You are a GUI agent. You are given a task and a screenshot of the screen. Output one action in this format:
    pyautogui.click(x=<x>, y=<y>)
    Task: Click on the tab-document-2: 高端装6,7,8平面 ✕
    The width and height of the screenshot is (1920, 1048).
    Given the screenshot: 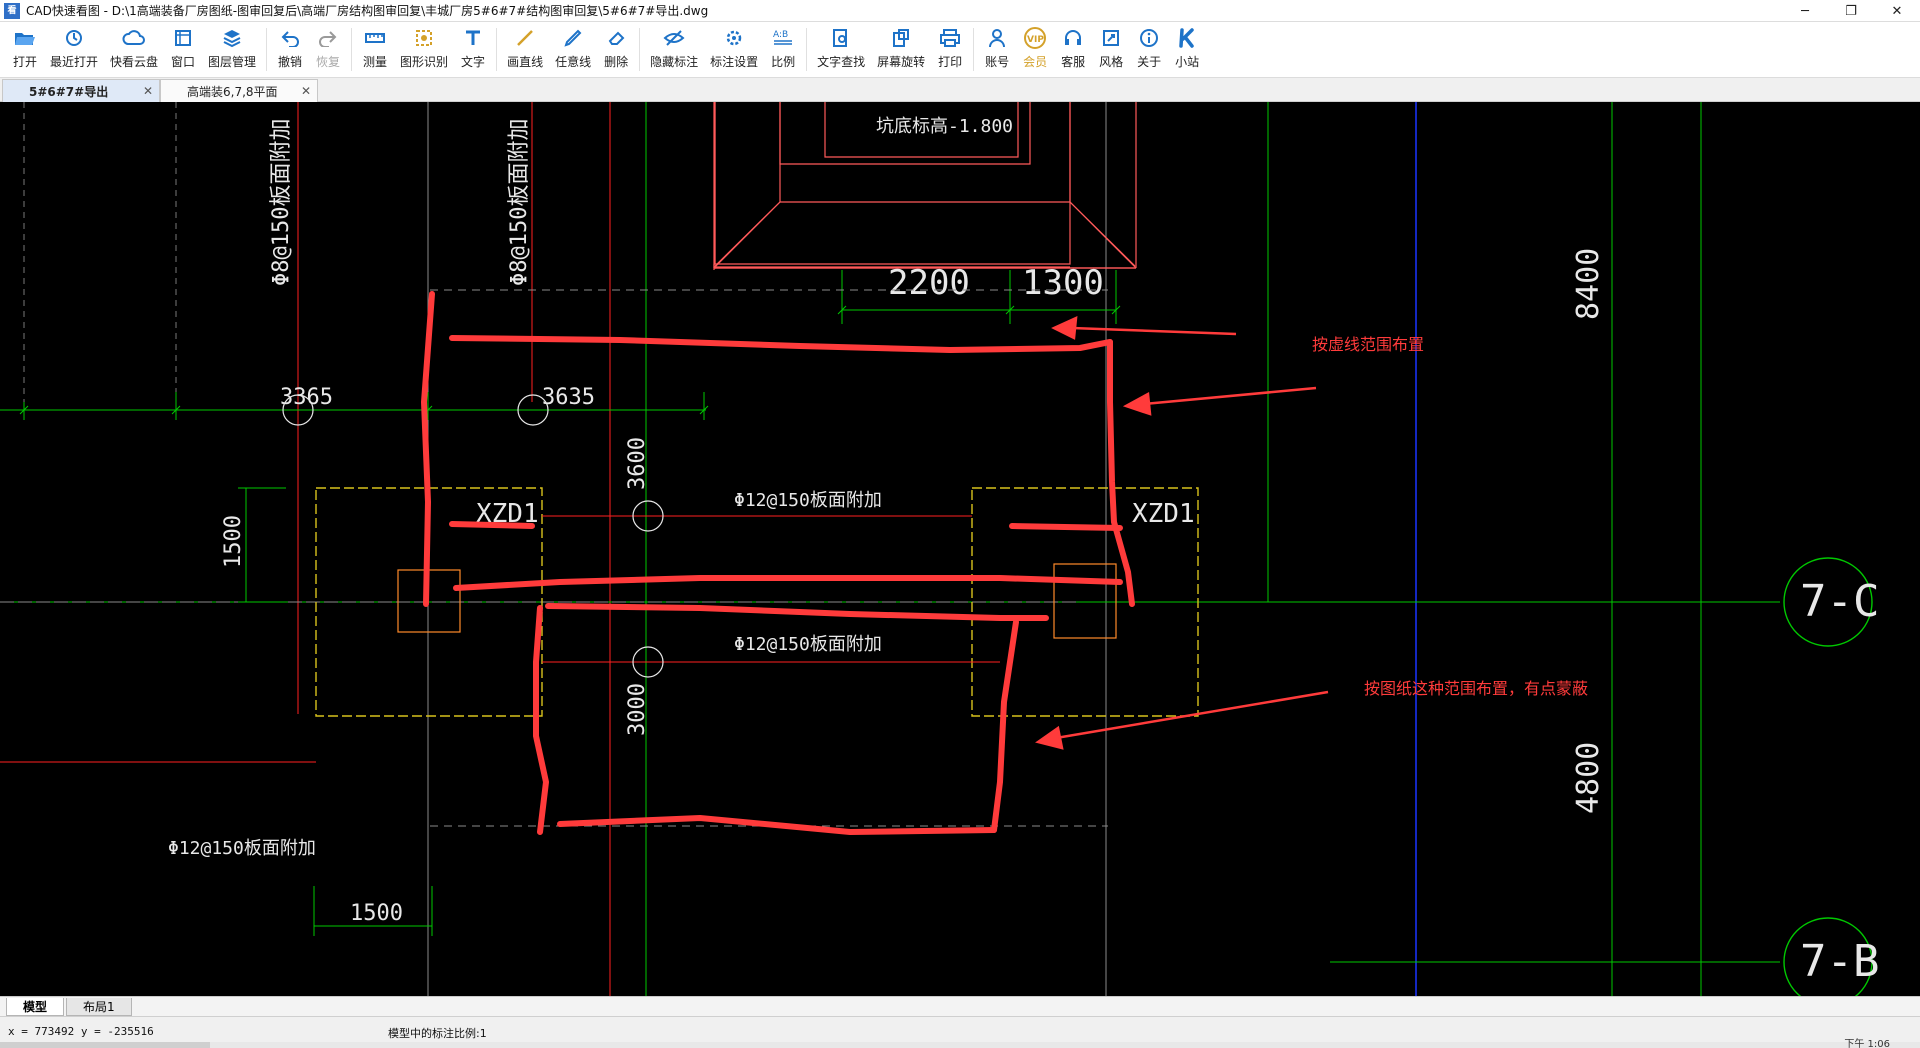 What is the action you would take?
    pyautogui.click(x=239, y=90)
    